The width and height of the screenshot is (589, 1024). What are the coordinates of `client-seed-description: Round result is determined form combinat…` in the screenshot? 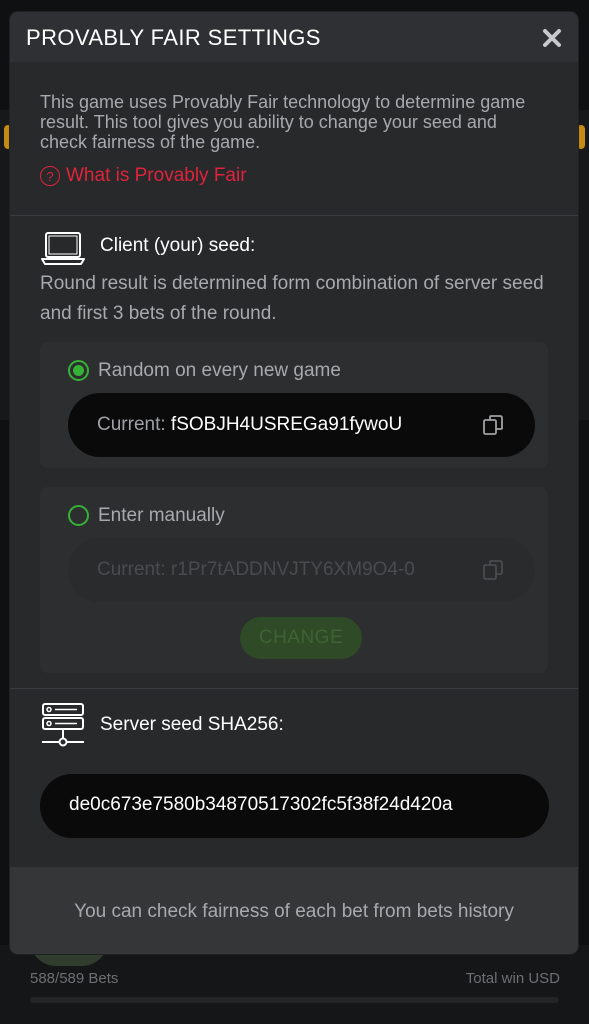 It's located at (292, 298).